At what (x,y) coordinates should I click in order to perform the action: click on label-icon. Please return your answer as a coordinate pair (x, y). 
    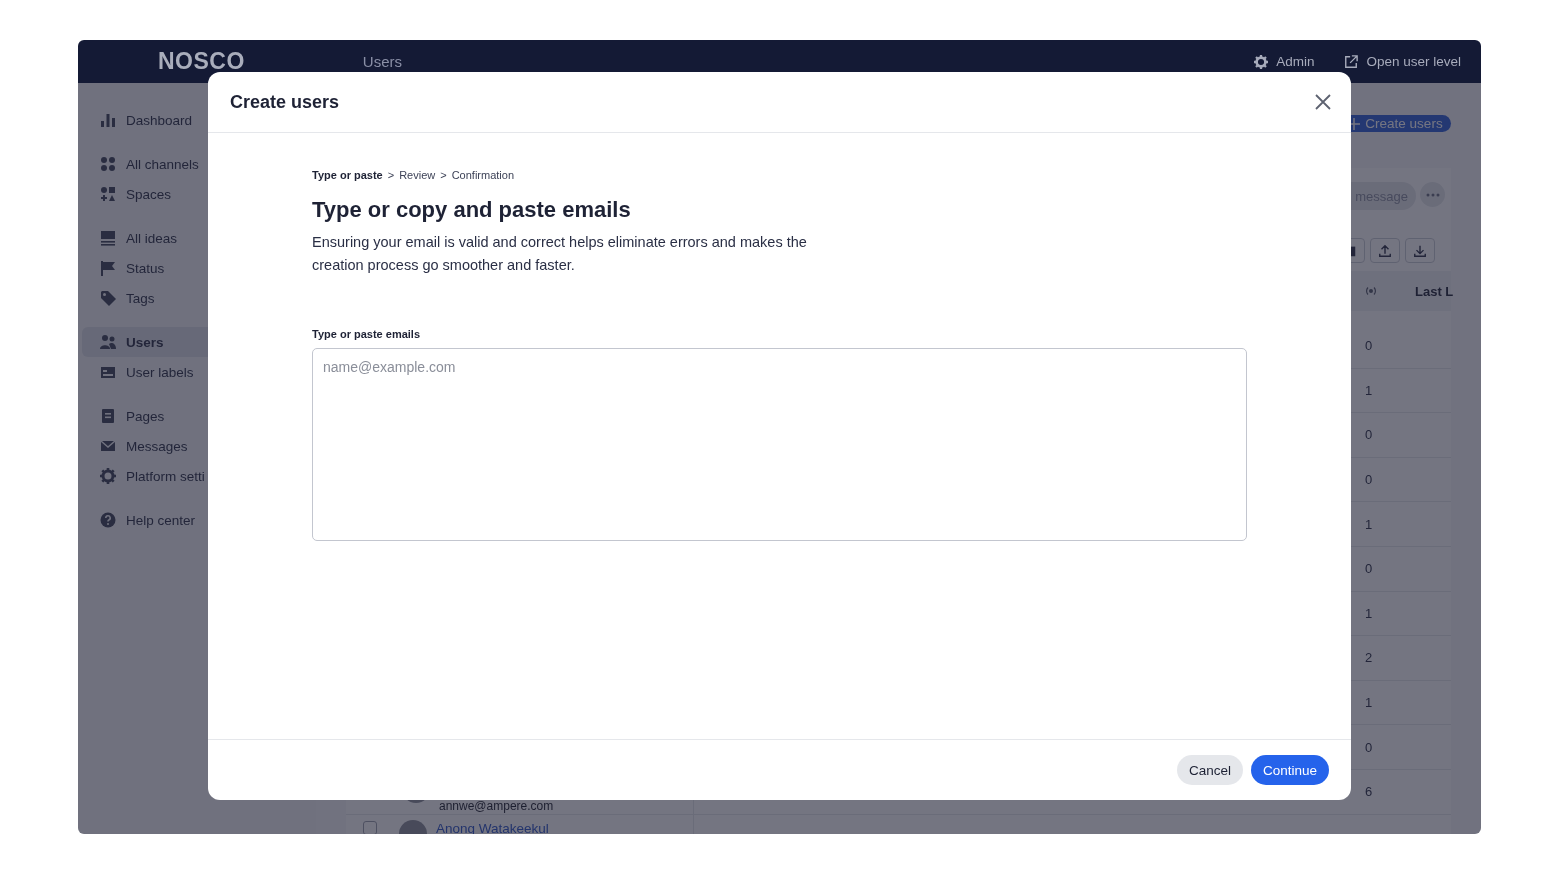
    Looking at the image, I should click on (108, 372).